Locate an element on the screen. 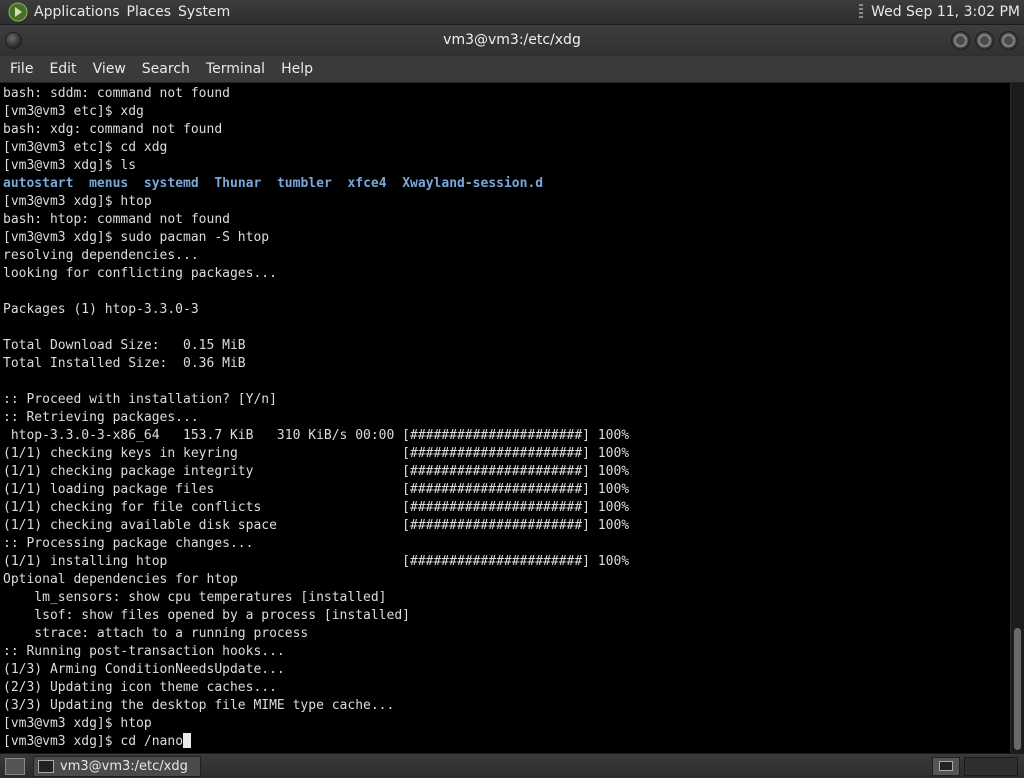  terminal-line: strace: attach to a running process is located at coordinates (156, 633).